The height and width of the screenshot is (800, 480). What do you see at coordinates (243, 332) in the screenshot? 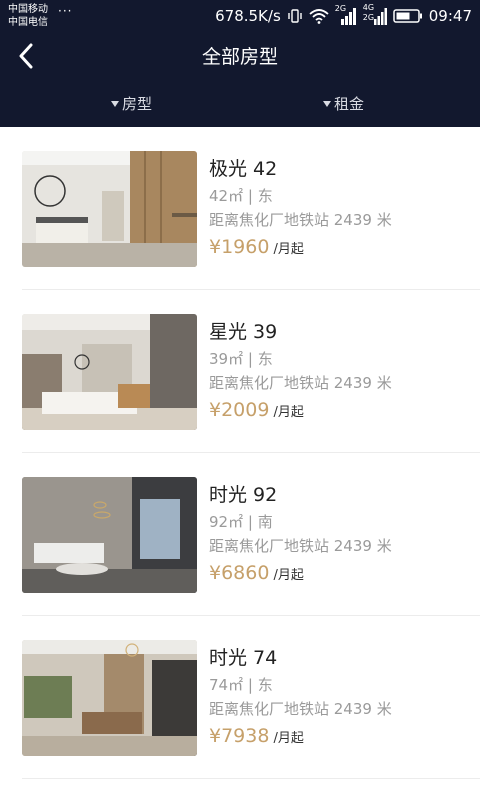
I see `room-name: 星光 39` at bounding box center [243, 332].